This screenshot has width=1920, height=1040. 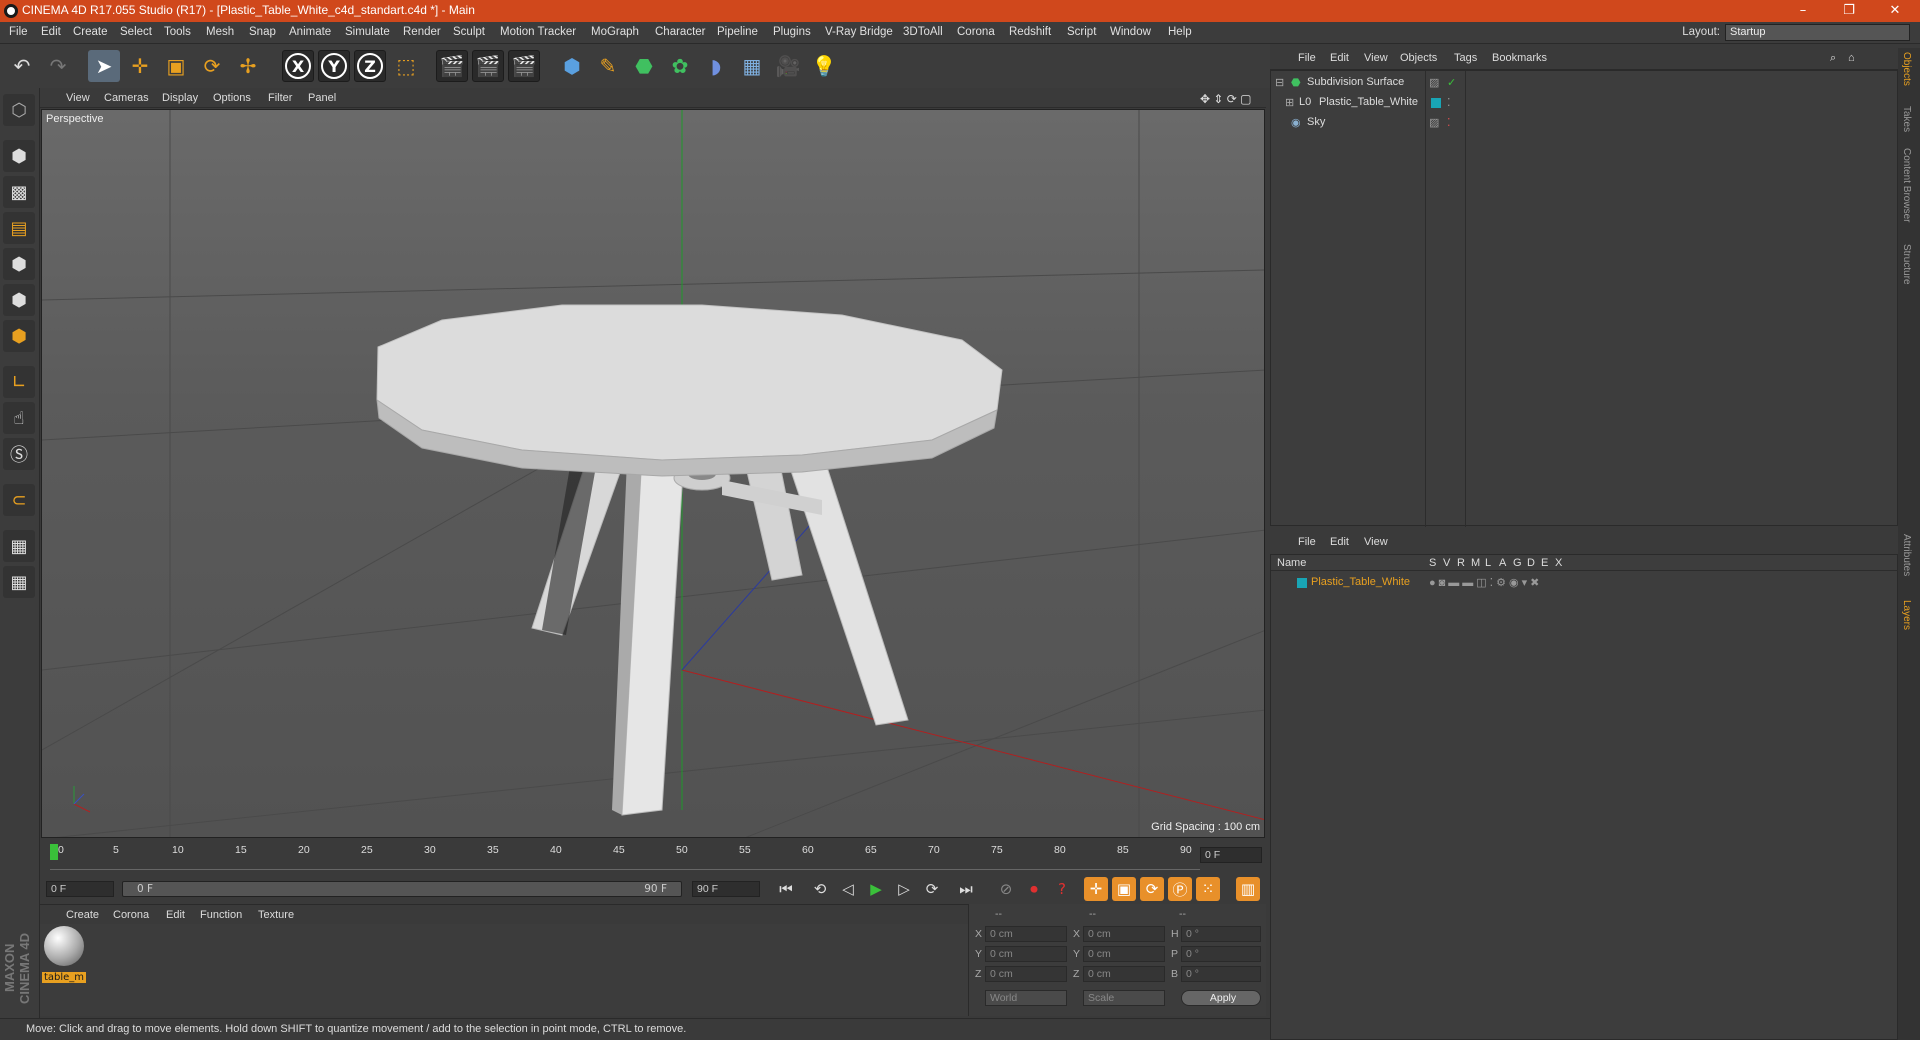 What do you see at coordinates (1006, 889) in the screenshot?
I see `record-disabled-icon: ⊘` at bounding box center [1006, 889].